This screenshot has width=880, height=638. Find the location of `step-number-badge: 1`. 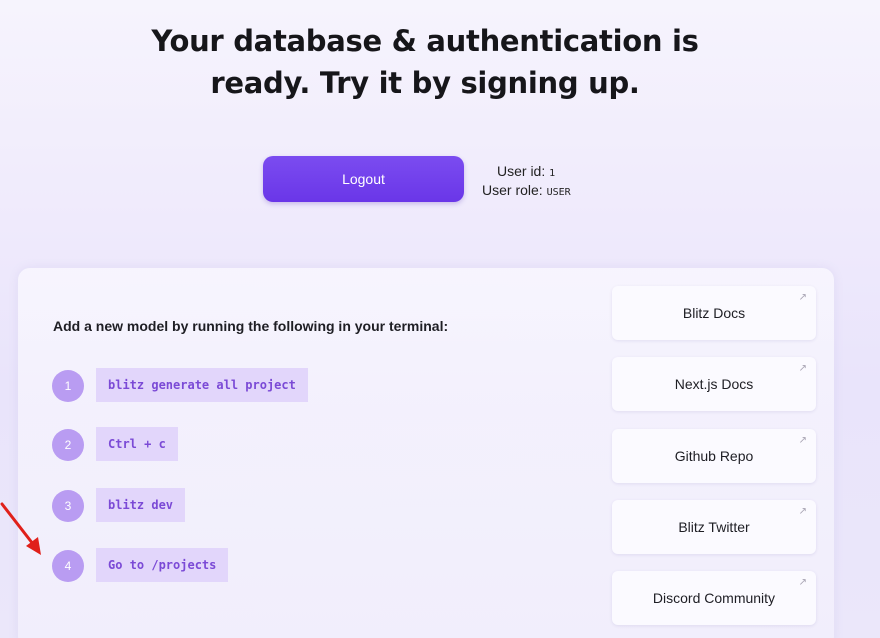

step-number-badge: 1 is located at coordinates (68, 386).